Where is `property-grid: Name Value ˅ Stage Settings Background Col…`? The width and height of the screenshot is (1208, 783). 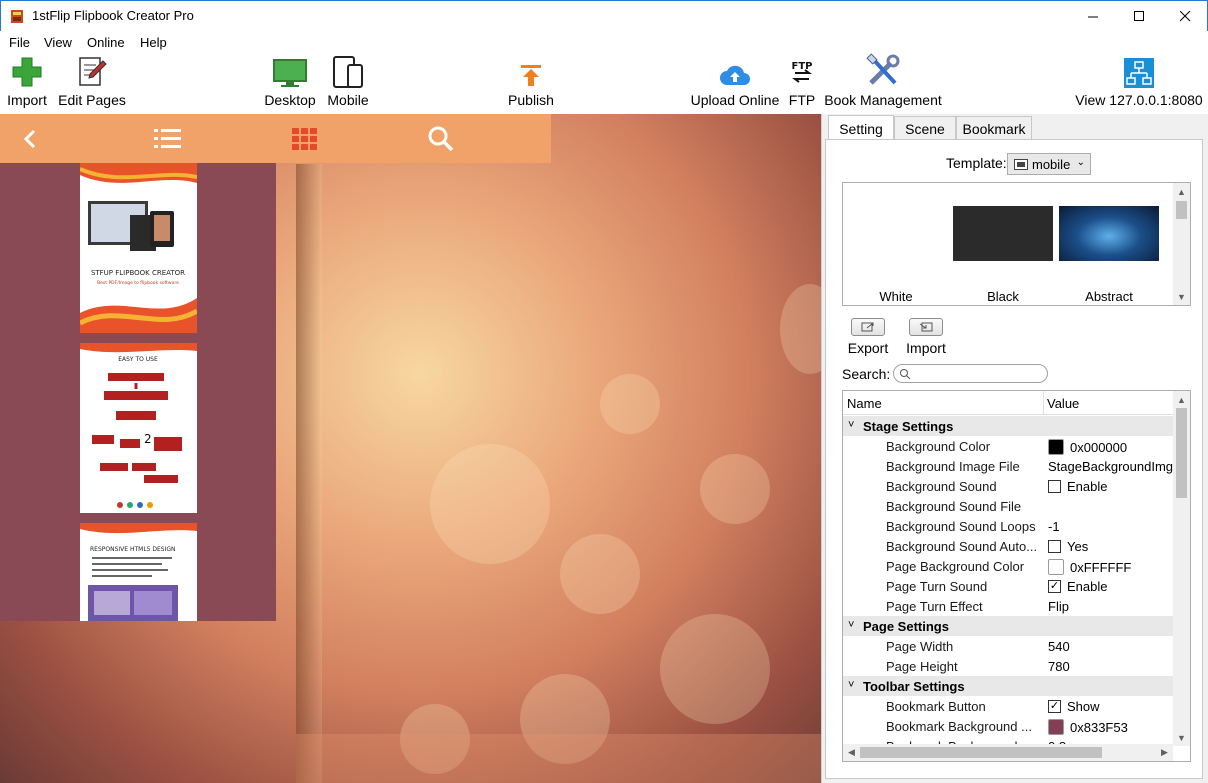 property-grid: Name Value ˅ Stage Settings Background Col… is located at coordinates (1016, 576).